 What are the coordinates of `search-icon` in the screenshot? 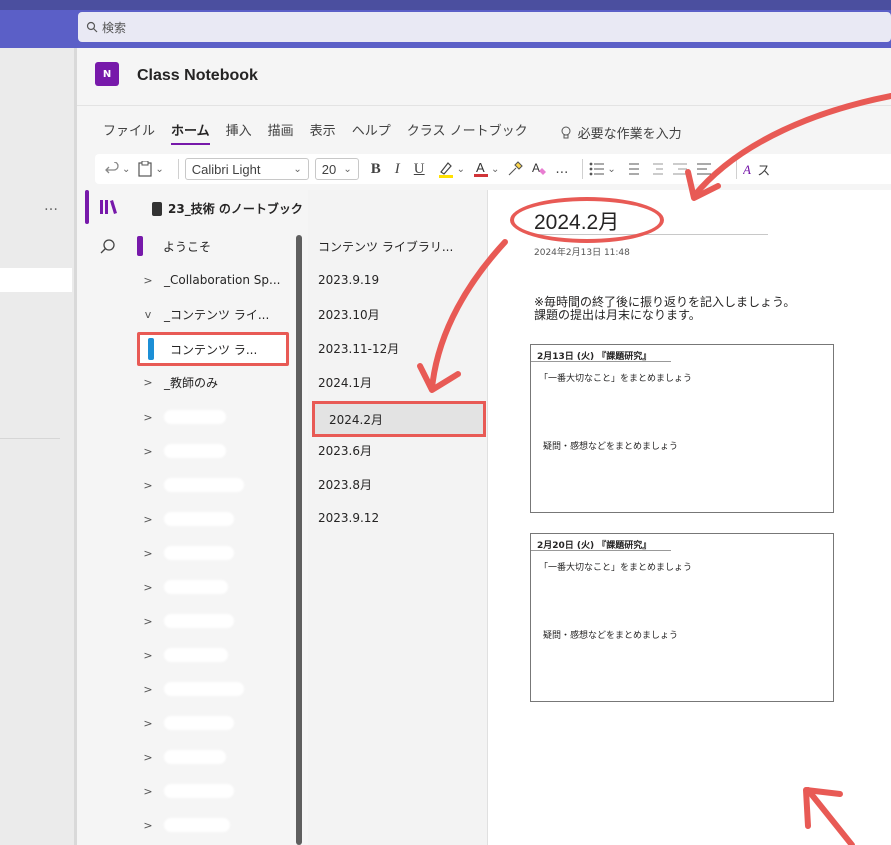 It's located at (108, 246).